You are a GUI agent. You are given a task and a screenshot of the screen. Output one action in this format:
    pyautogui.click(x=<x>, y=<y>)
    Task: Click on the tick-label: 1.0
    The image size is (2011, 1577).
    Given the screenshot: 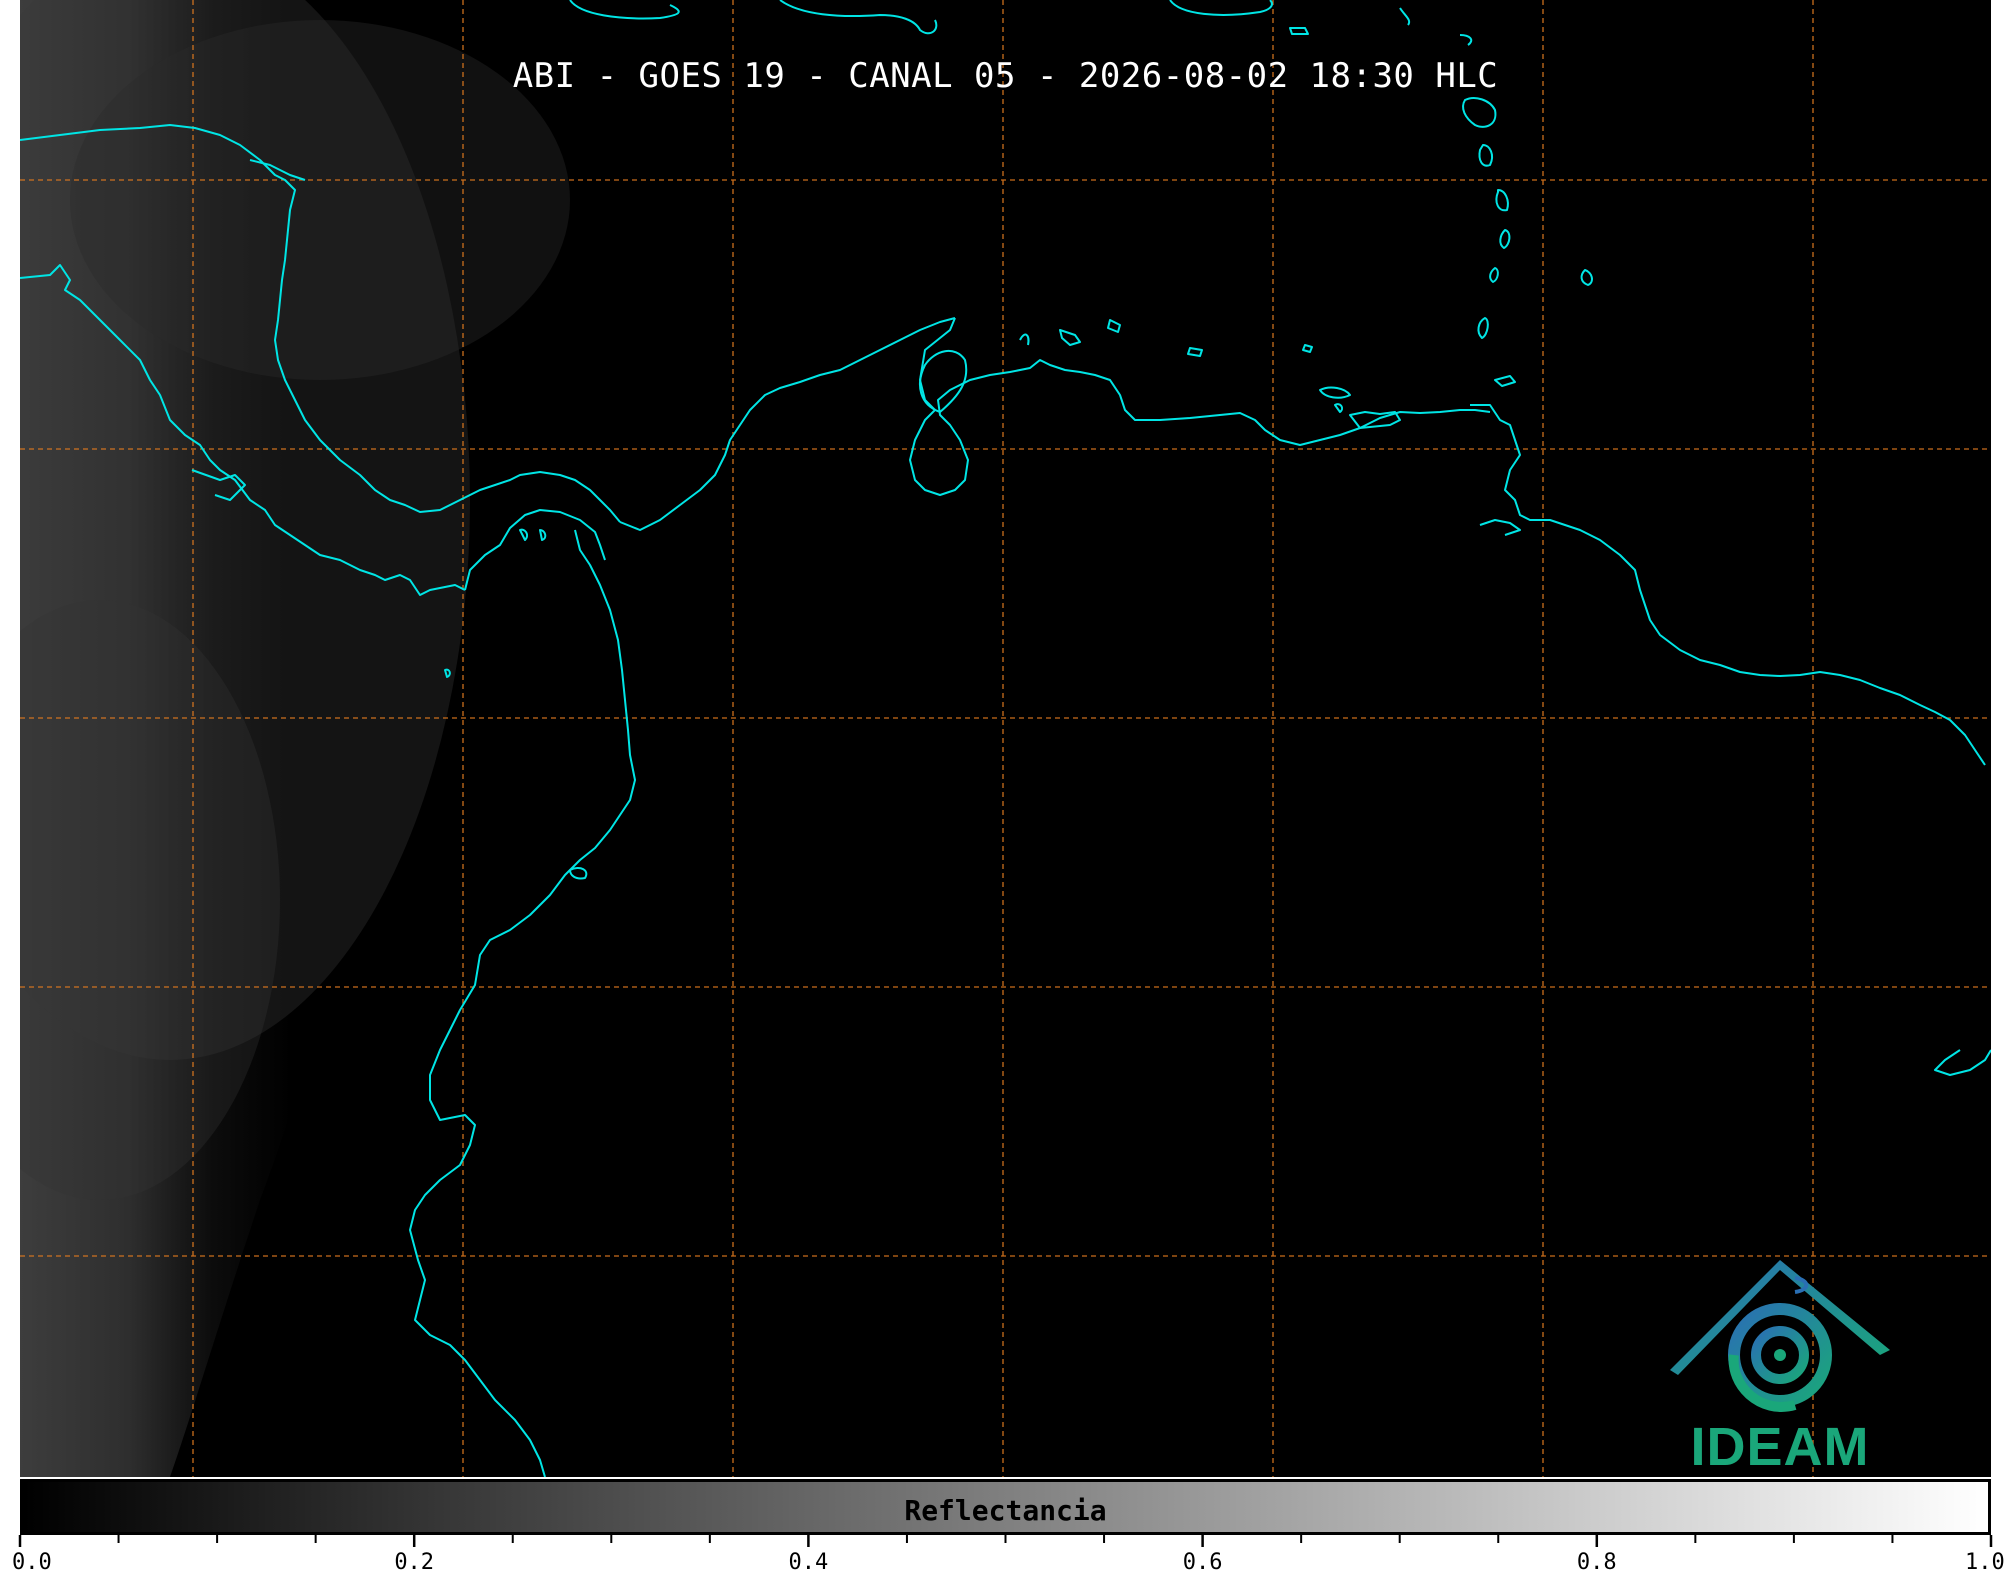 What is the action you would take?
    pyautogui.click(x=1985, y=1562)
    